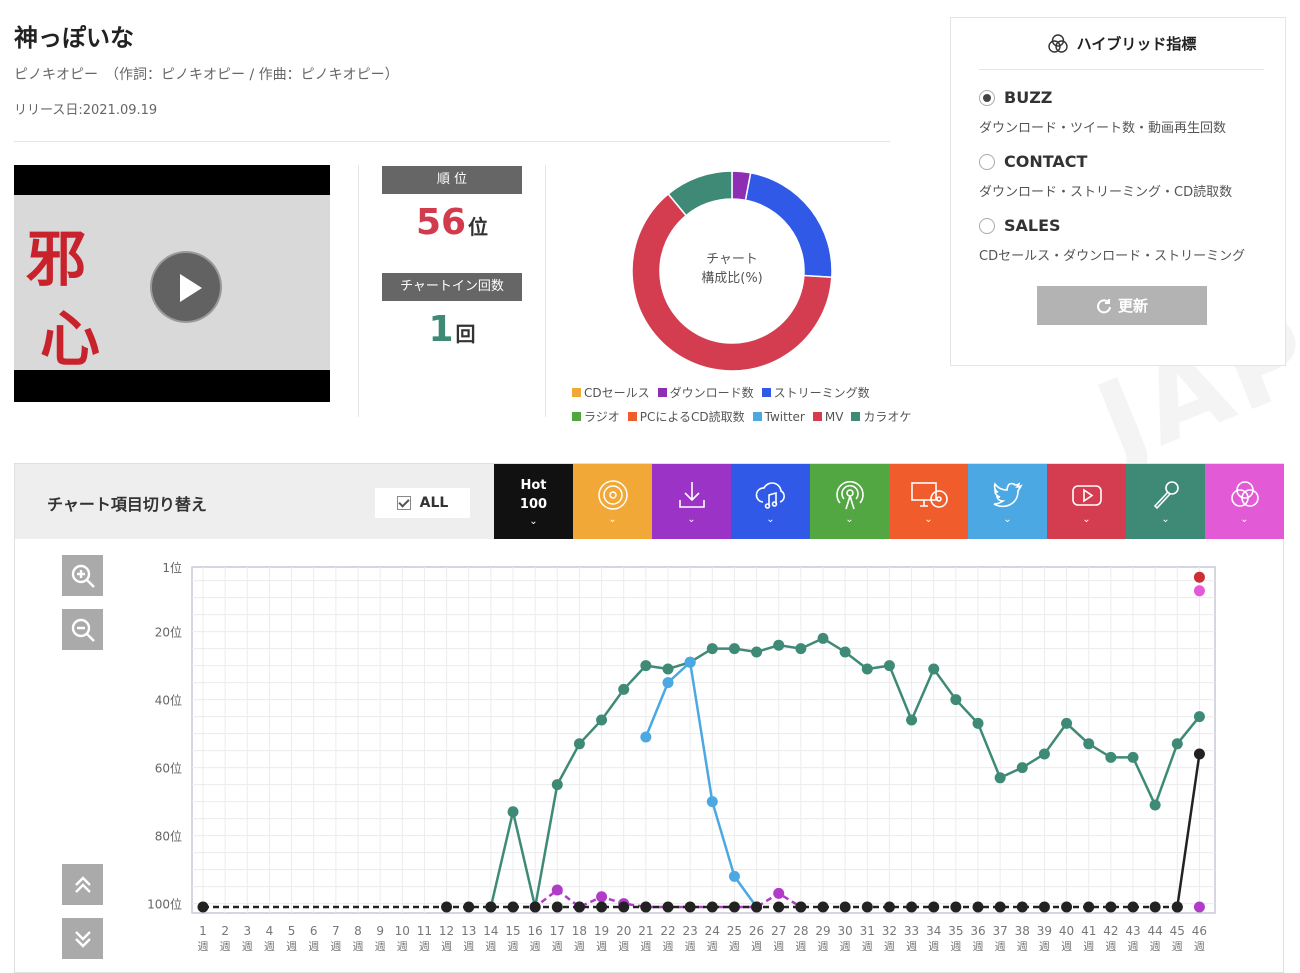 The height and width of the screenshot is (973, 1300). What do you see at coordinates (955, 931) in the screenshot?
I see `x-tick-label: 35` at bounding box center [955, 931].